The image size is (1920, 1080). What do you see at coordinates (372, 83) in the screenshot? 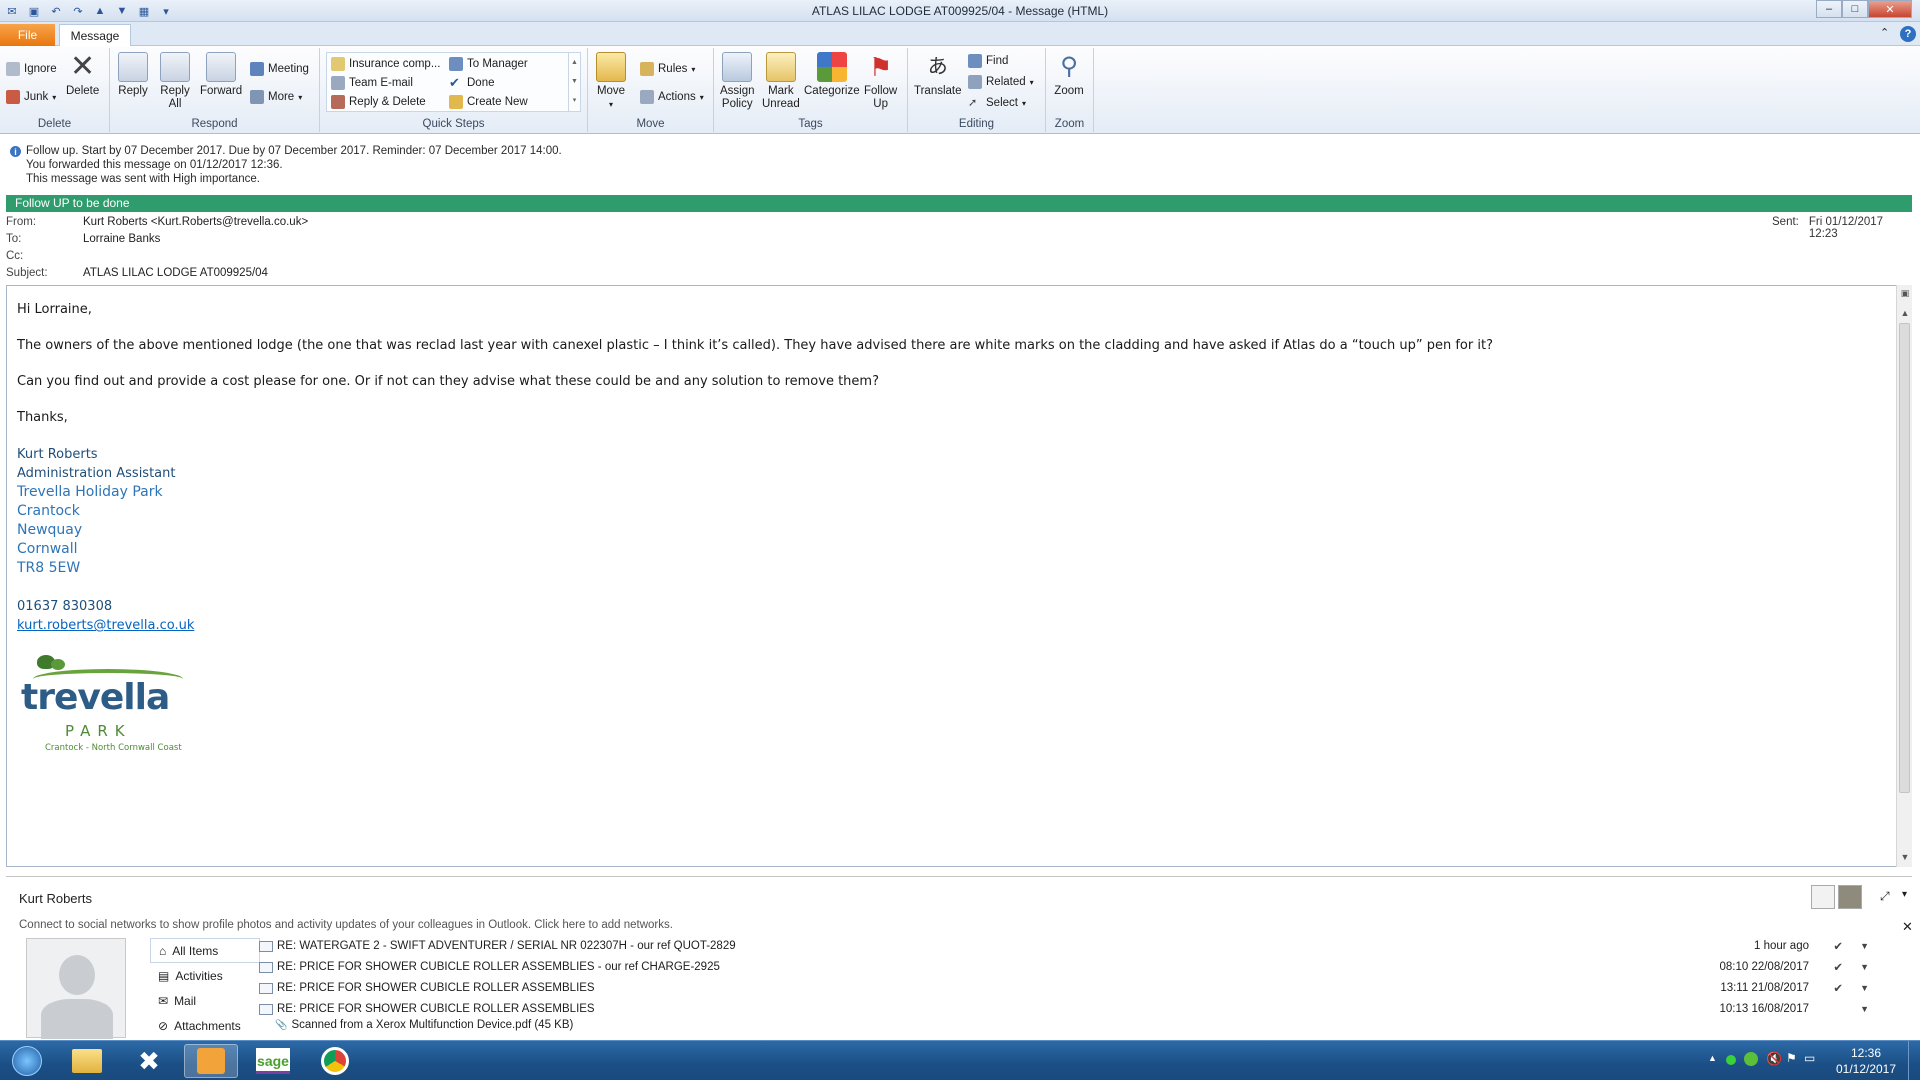
I see `quick-step-team-email: Team E-mail` at bounding box center [372, 83].